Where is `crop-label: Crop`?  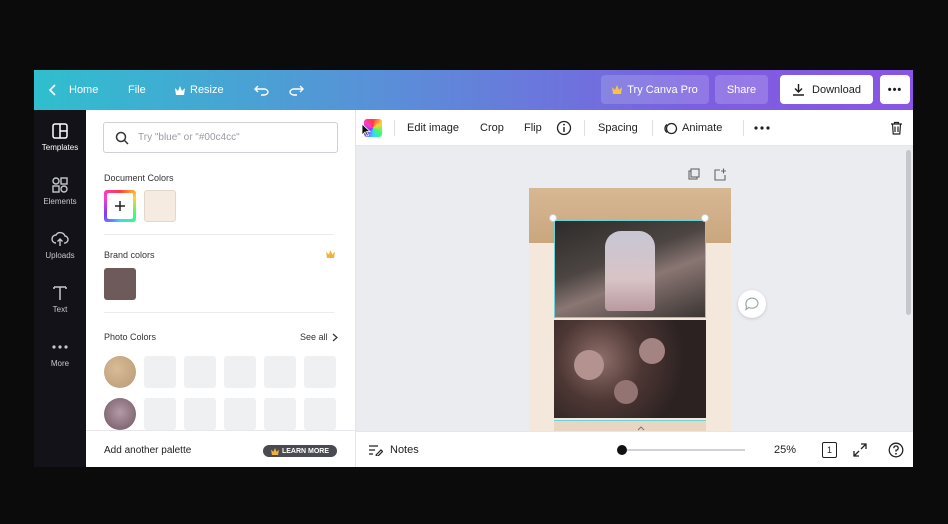 crop-label: Crop is located at coordinates (492, 128).